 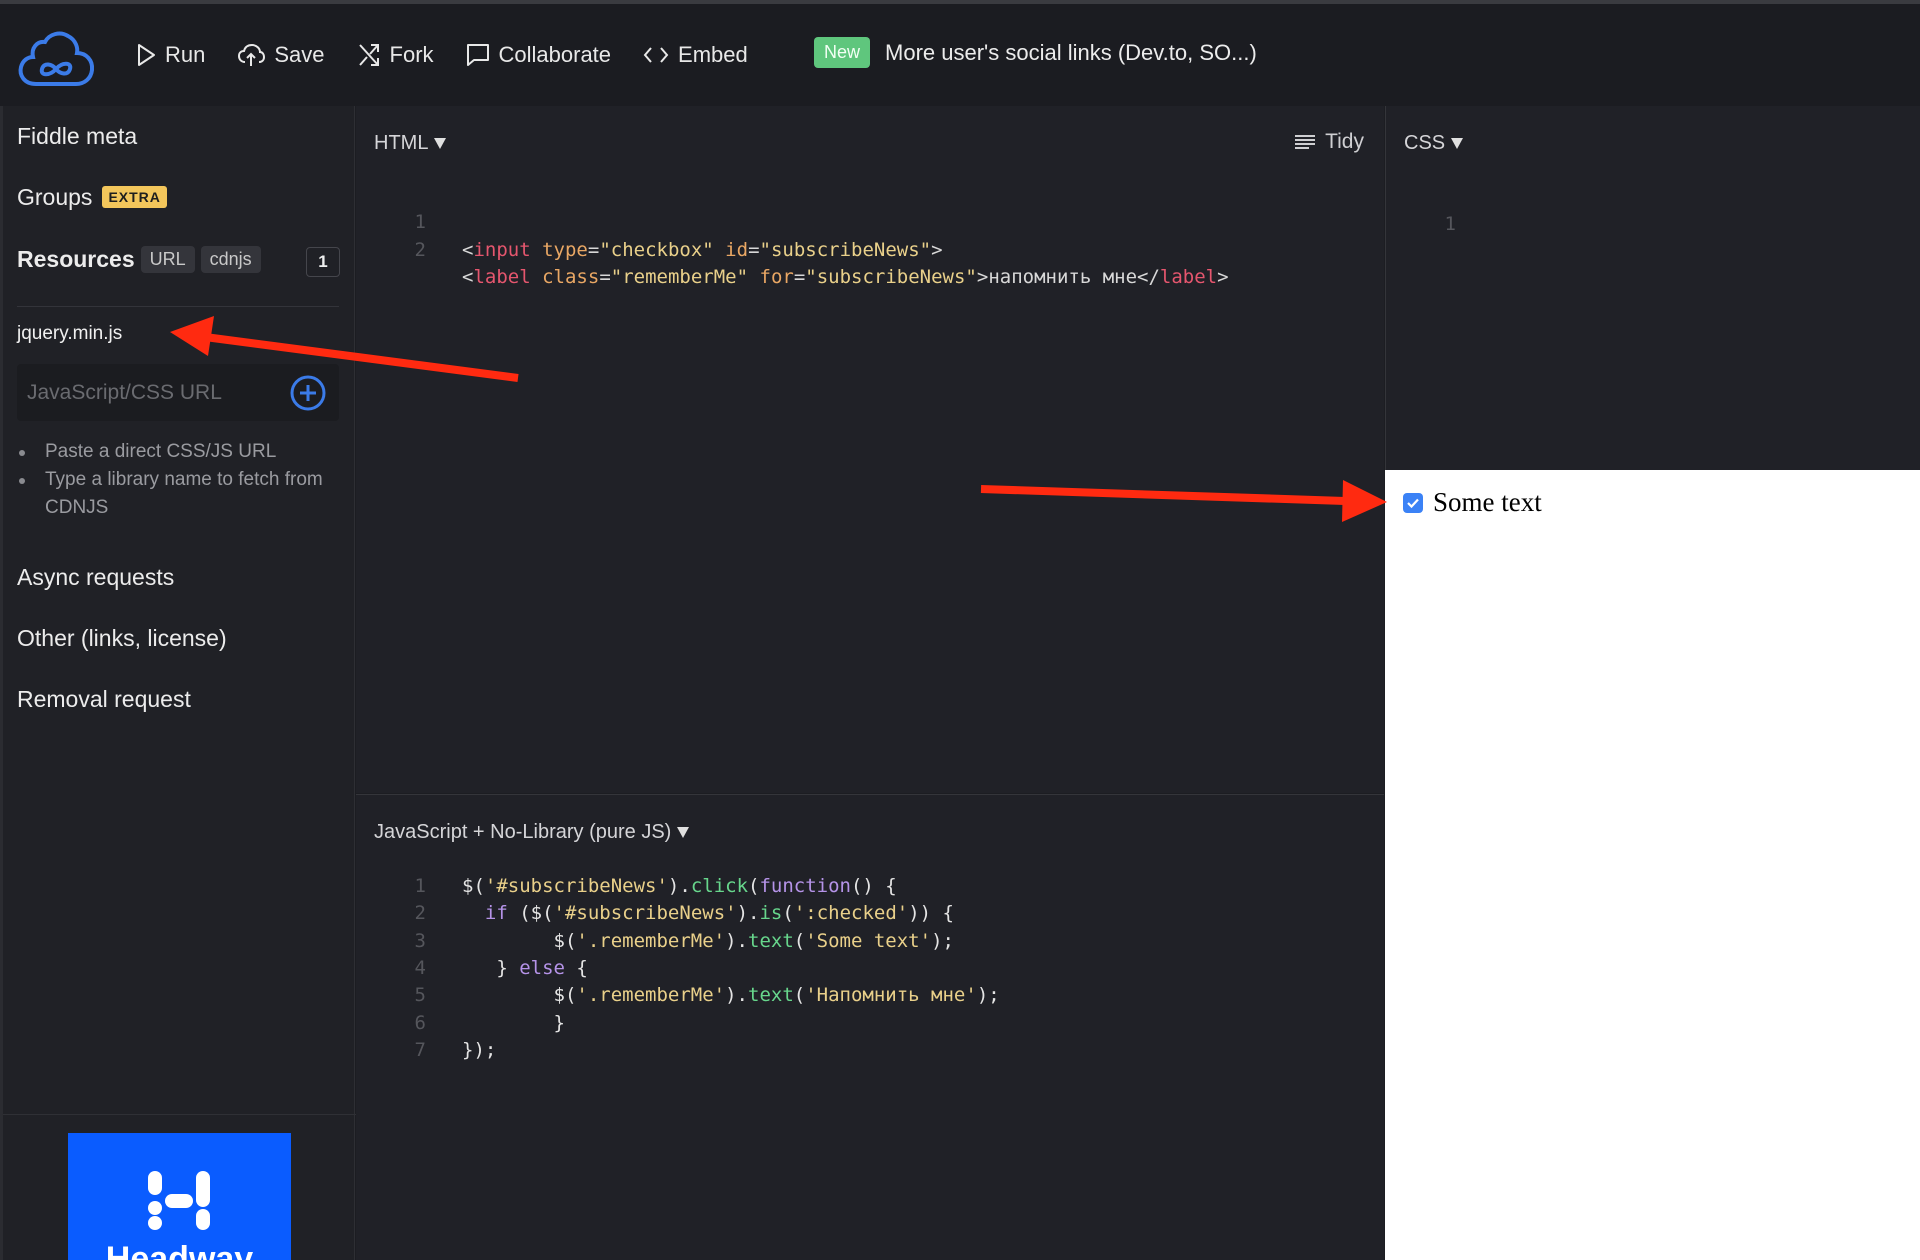 I want to click on fork-shuffle-icon, so click(x=368, y=55).